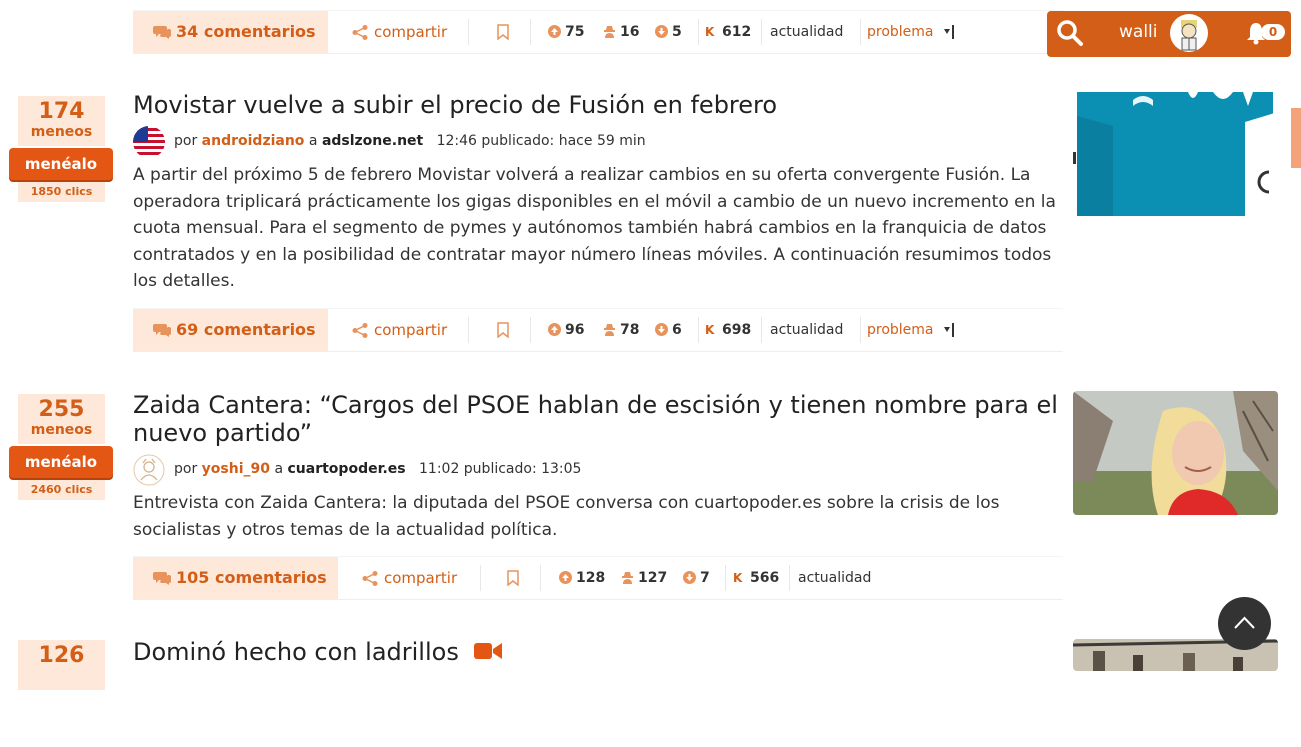  I want to click on upvotes-count: 75, so click(575, 32).